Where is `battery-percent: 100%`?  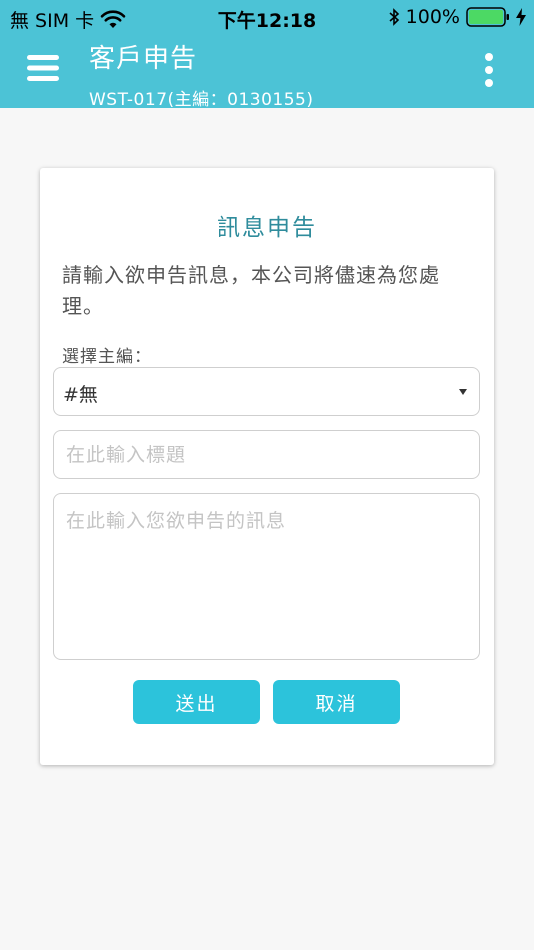
battery-percent: 100% is located at coordinates (432, 17).